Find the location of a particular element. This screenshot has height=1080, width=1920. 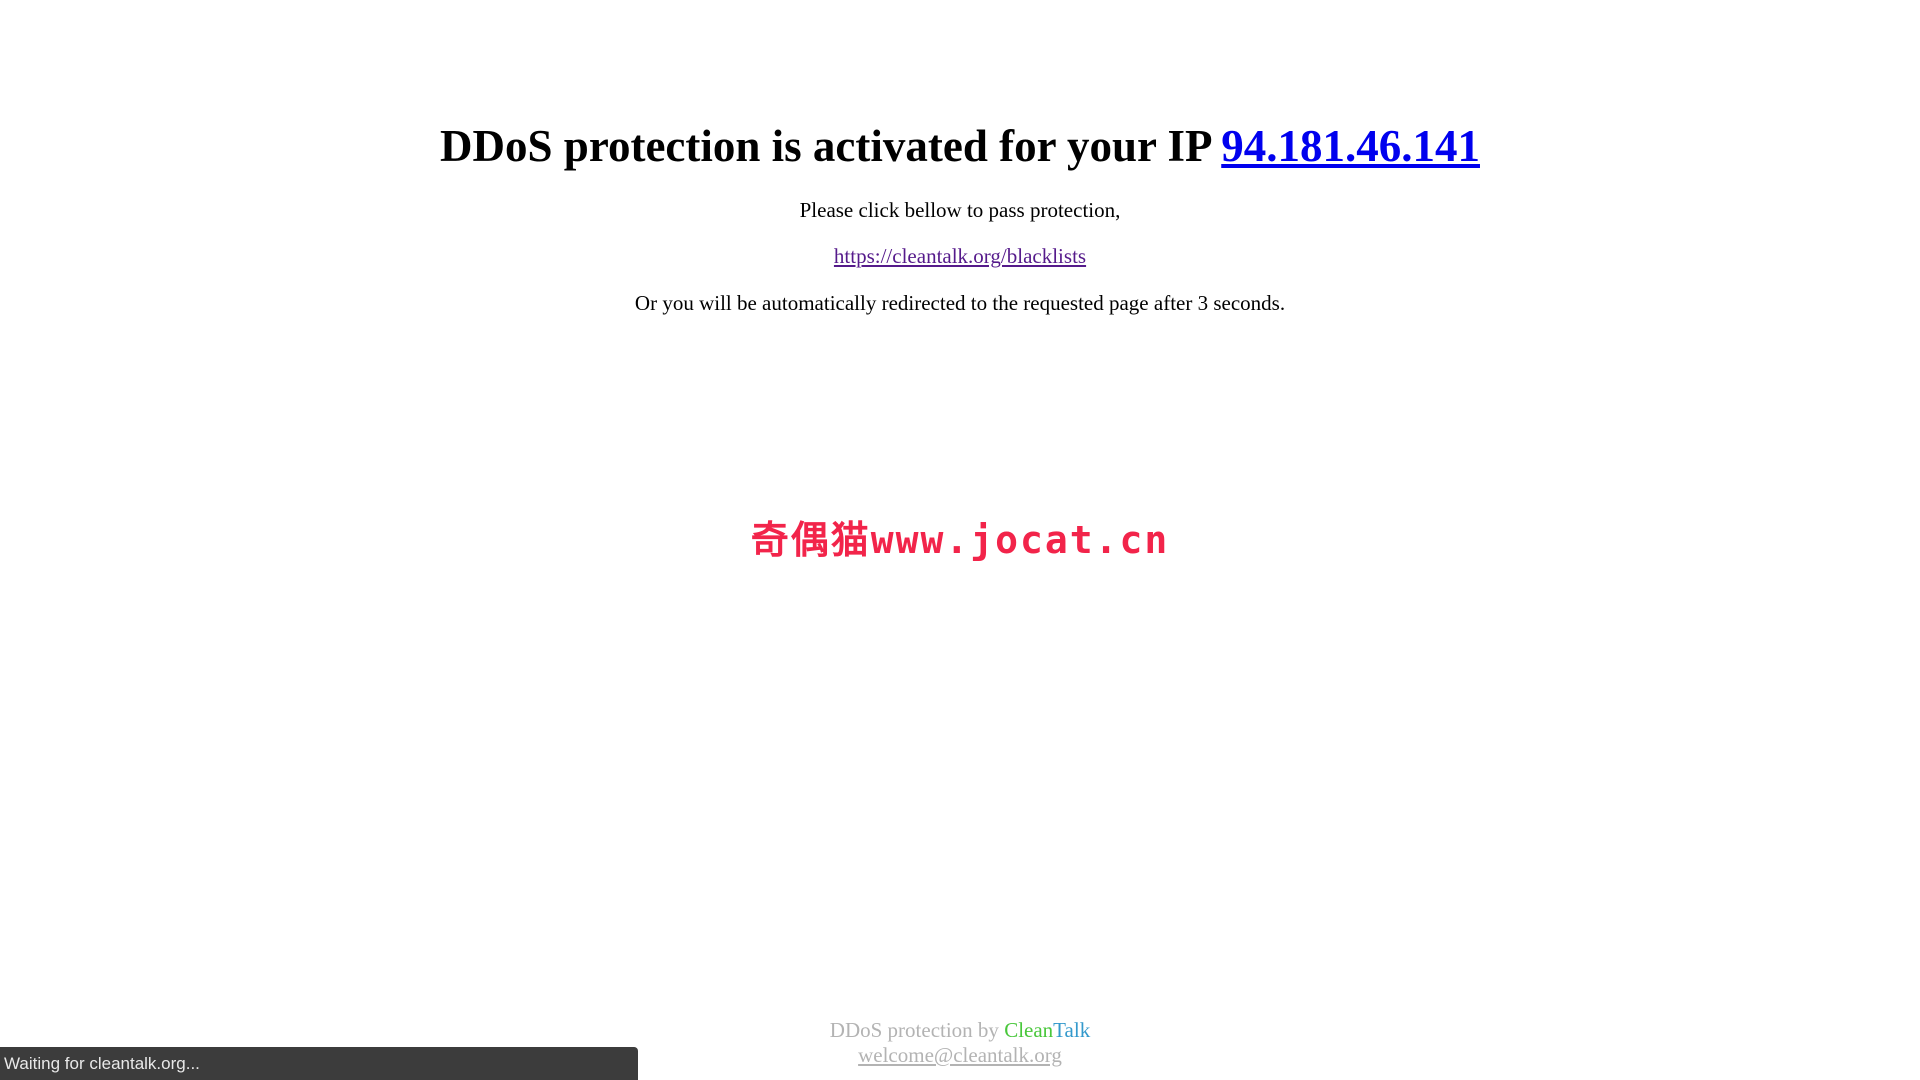

footer-credit: DDoS protection by CleanTalk is located at coordinates (960, 1030).